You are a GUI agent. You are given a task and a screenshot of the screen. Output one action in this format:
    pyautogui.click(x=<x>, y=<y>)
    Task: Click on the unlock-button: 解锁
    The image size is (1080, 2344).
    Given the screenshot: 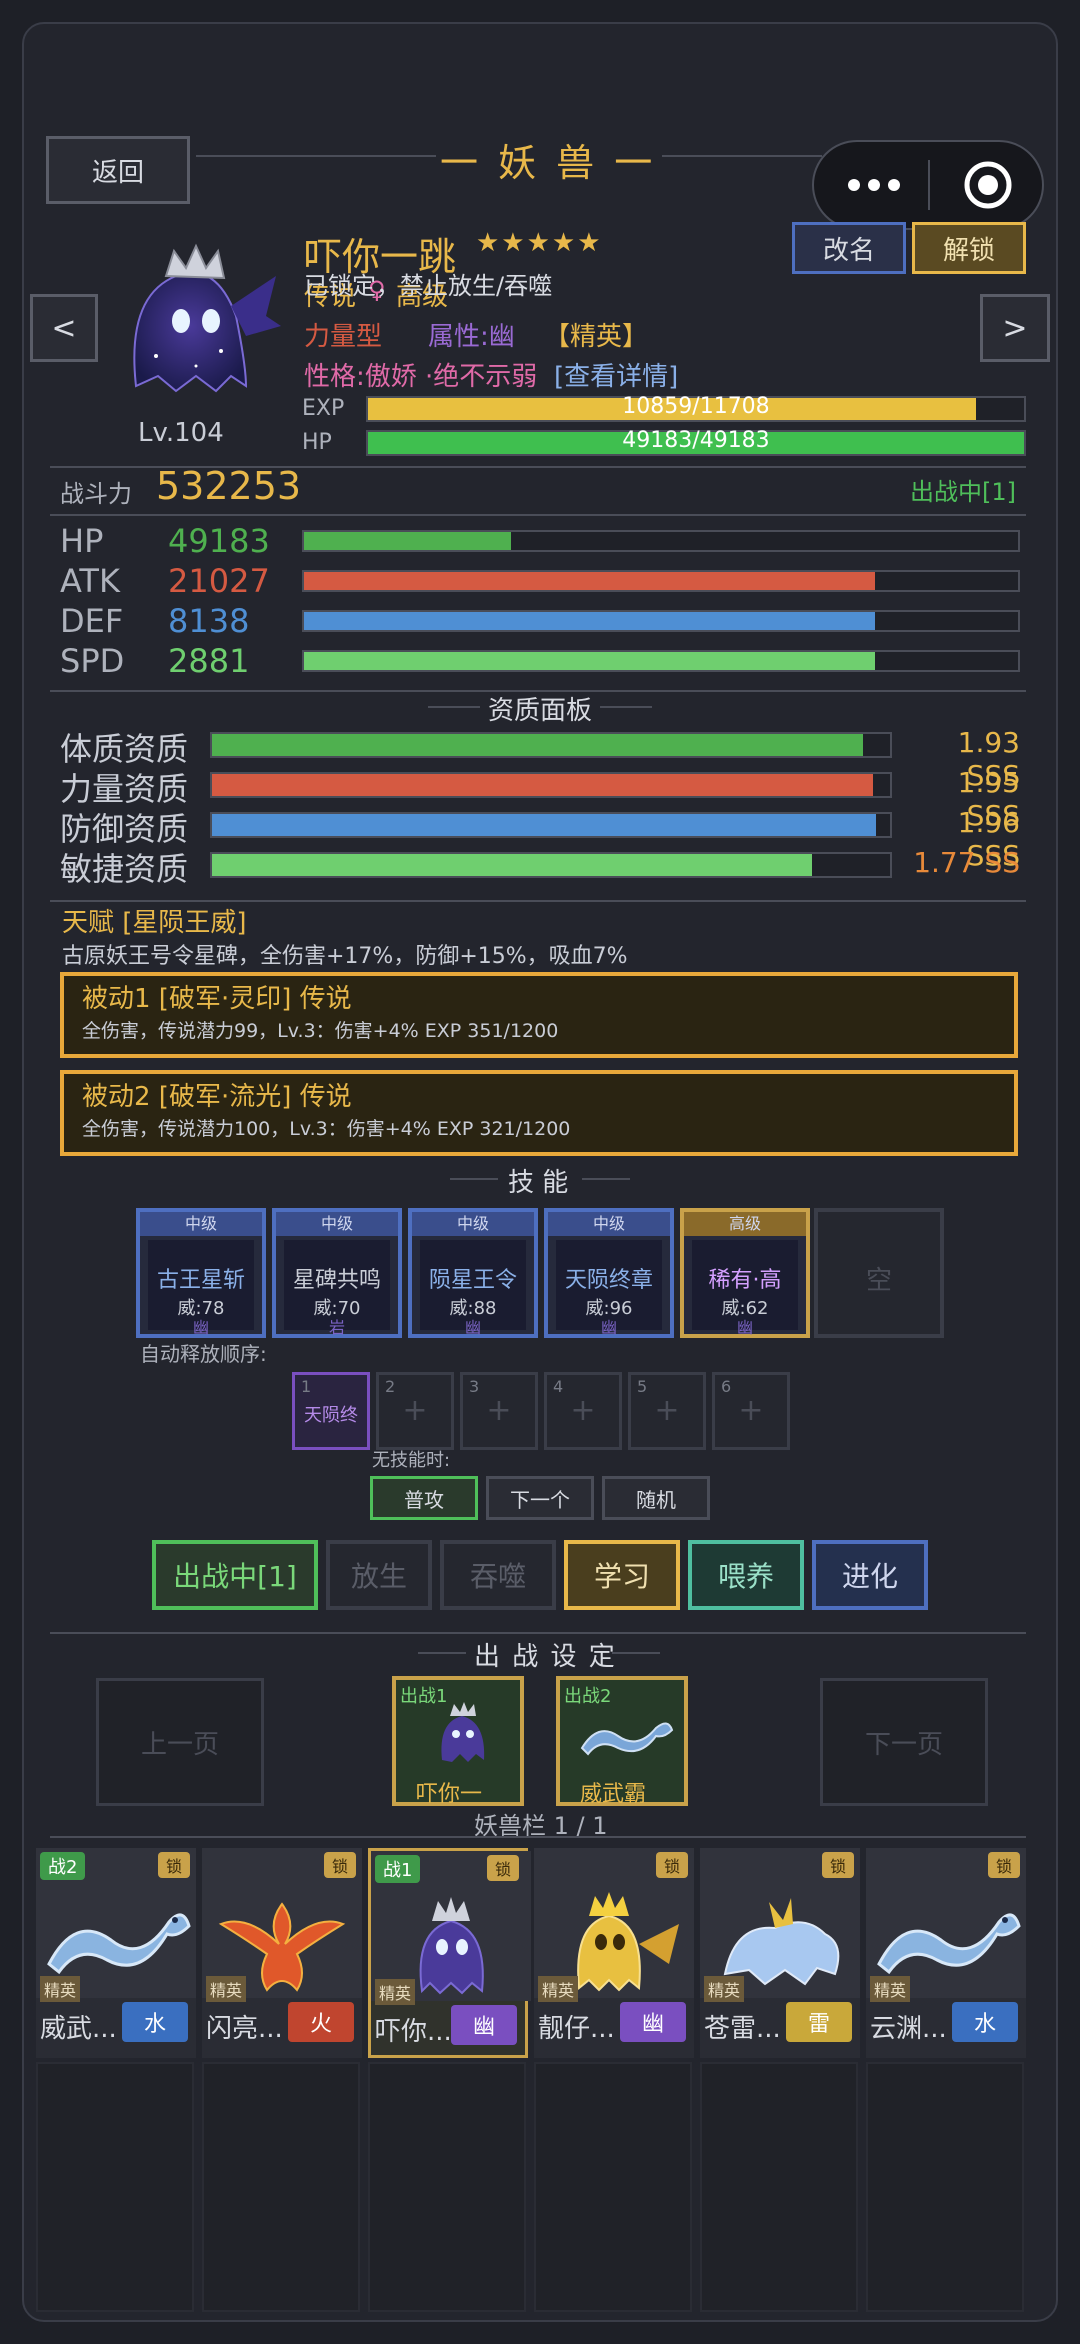 What is the action you would take?
    pyautogui.click(x=969, y=248)
    